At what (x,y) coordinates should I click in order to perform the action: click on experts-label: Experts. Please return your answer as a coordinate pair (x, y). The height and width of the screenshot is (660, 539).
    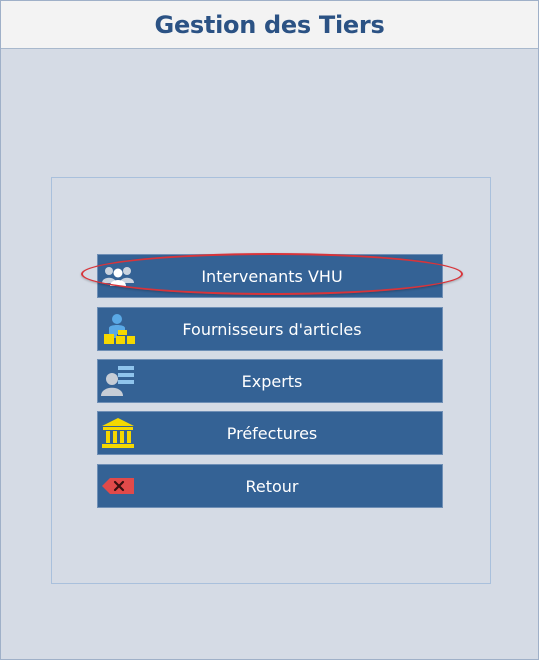
    Looking at the image, I should click on (272, 381).